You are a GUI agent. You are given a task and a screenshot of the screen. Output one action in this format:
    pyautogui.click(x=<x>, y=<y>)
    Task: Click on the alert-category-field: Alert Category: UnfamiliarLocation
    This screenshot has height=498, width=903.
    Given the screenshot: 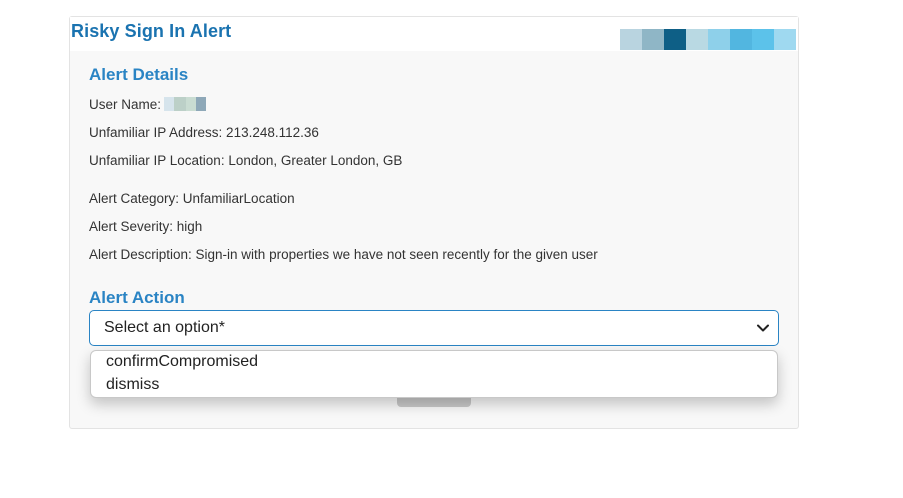 What is the action you would take?
    pyautogui.click(x=192, y=198)
    